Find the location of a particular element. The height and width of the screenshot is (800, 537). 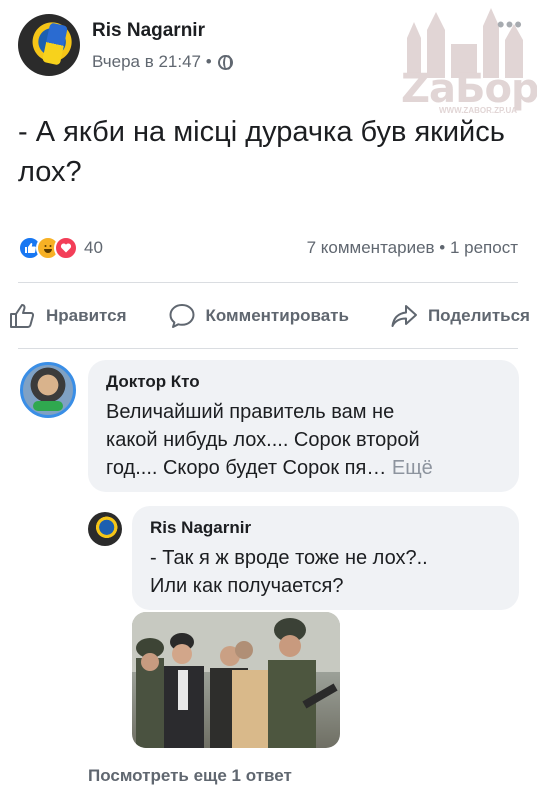

reply-bubble is located at coordinates (325, 558).